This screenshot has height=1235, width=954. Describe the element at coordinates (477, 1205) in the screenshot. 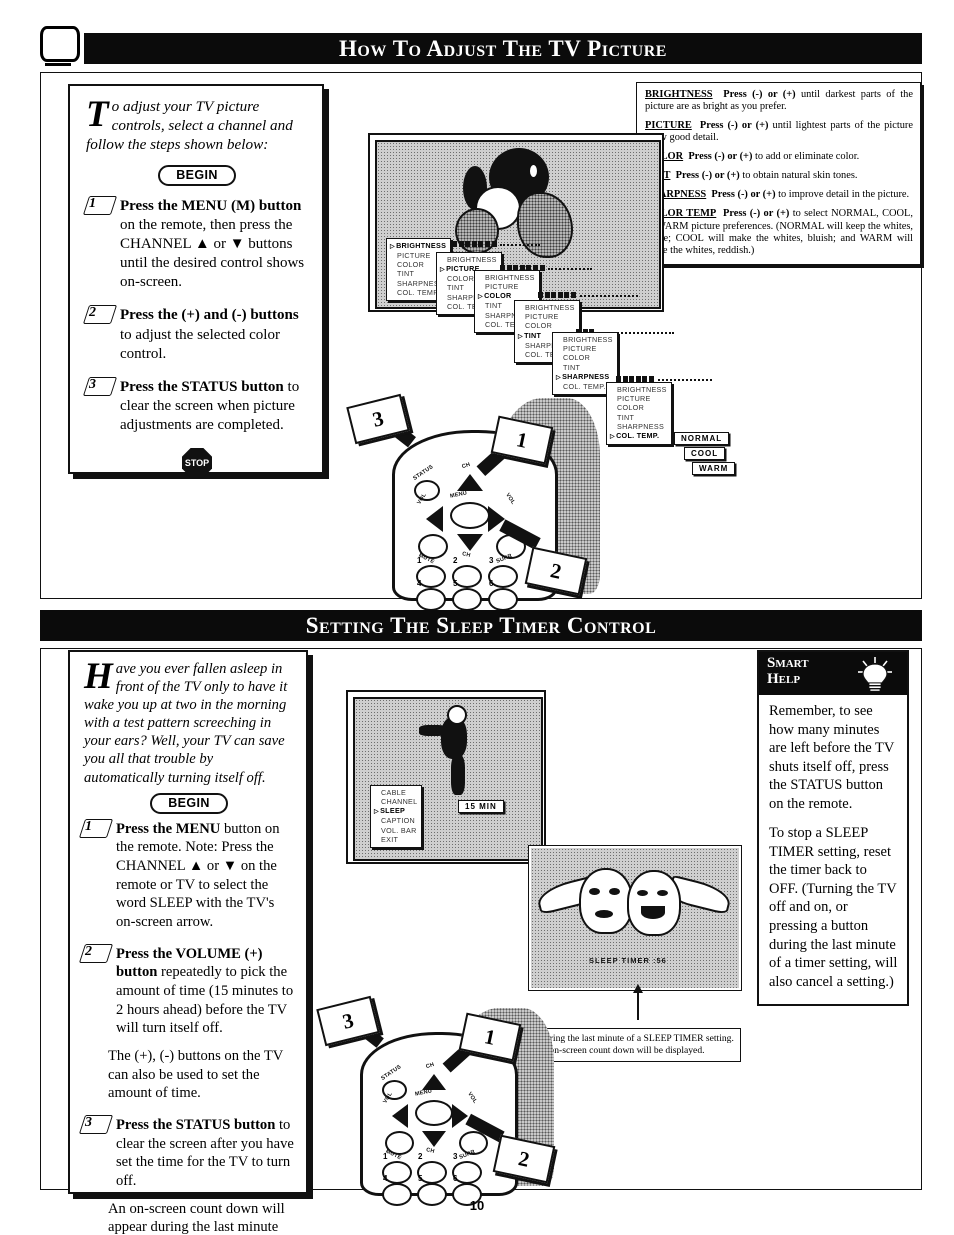

I see `page-number: 10` at that location.